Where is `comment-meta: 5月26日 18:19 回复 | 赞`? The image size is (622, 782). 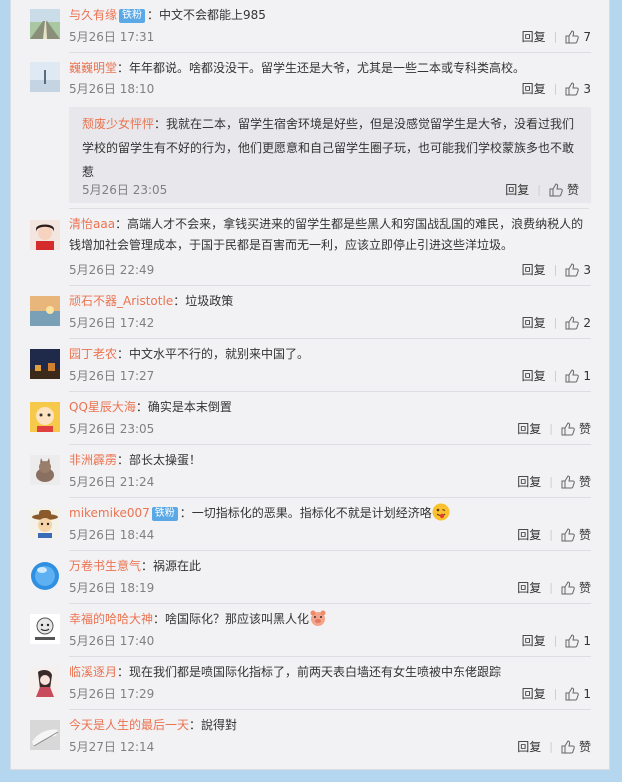 comment-meta: 5月26日 18:19 回复 | 赞 is located at coordinates (330, 588).